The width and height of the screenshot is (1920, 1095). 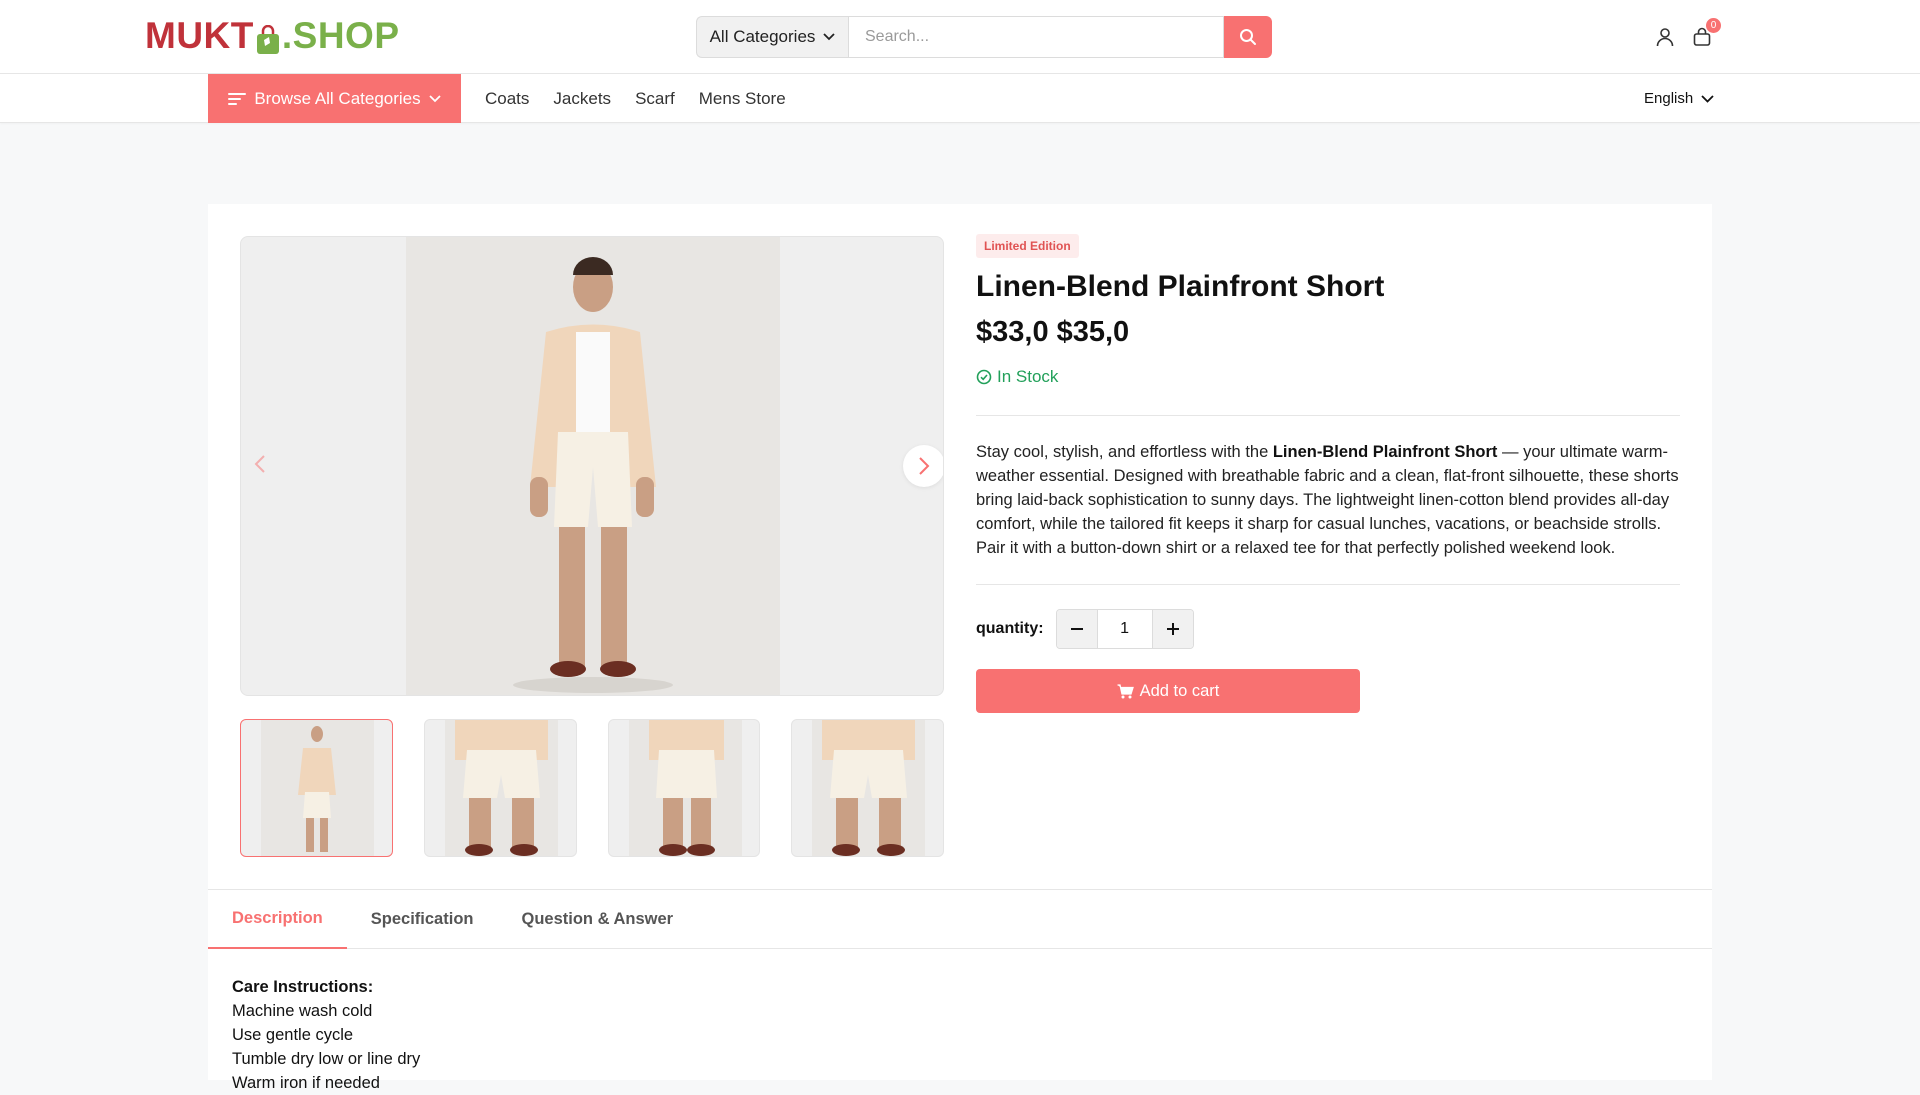 I want to click on category-select: All Categories, so click(x=772, y=37).